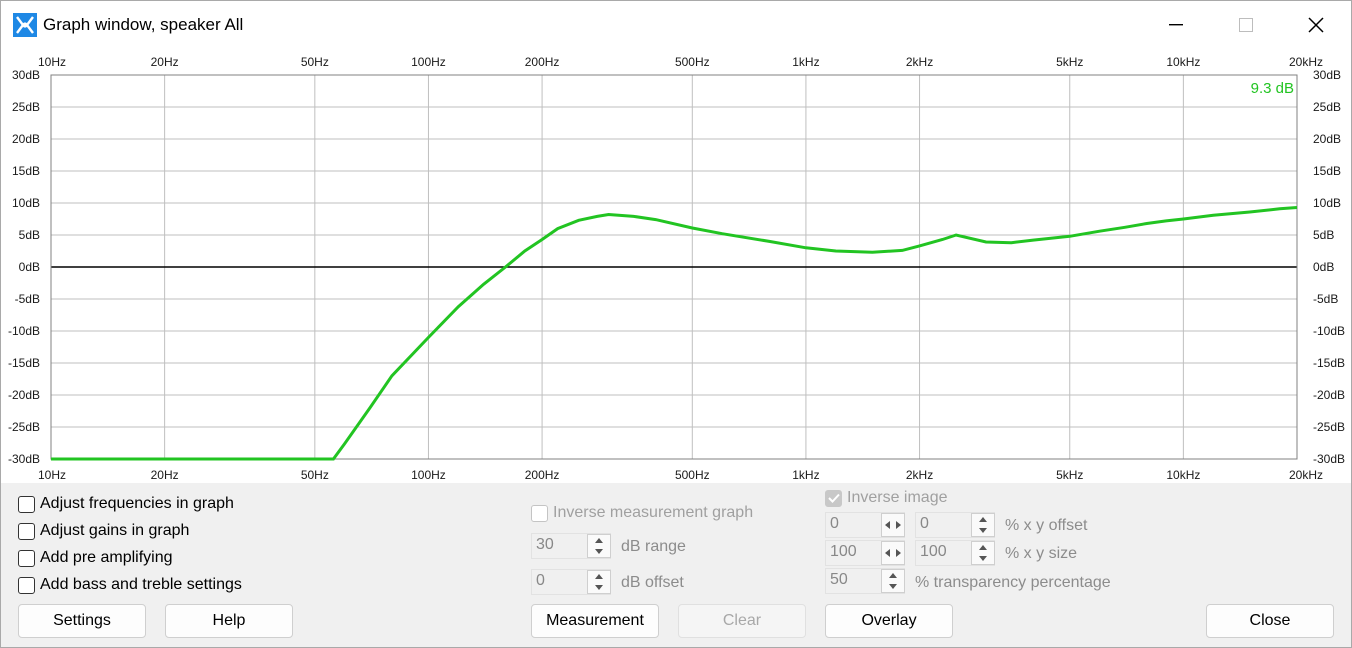  I want to click on db-tick-label-right: 20dB, so click(1327, 139).